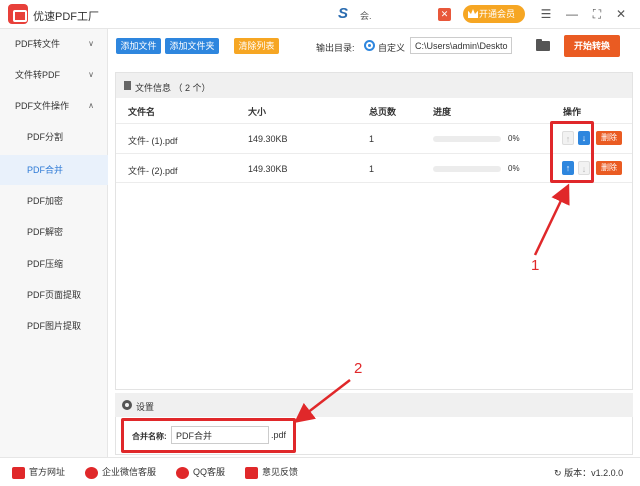  I want to click on vip-button: 开通会员, so click(494, 14).